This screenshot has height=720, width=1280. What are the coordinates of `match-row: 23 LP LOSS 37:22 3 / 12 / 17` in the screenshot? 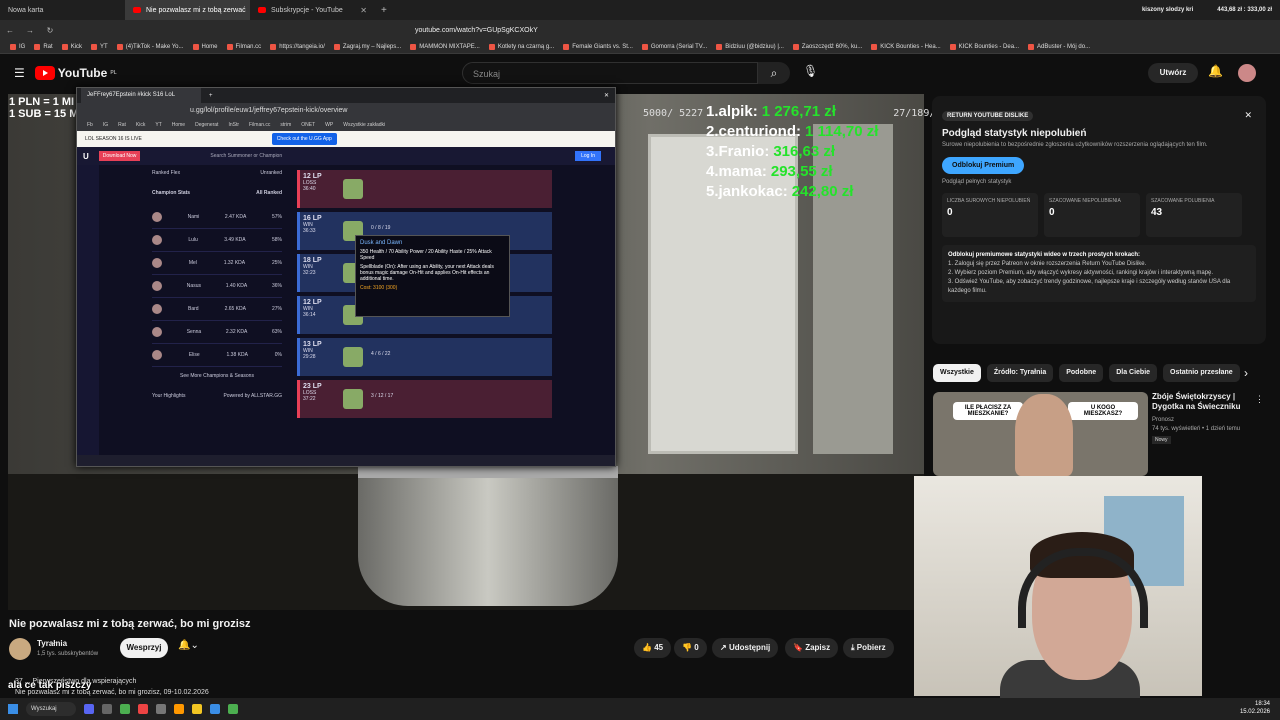 It's located at (424, 399).